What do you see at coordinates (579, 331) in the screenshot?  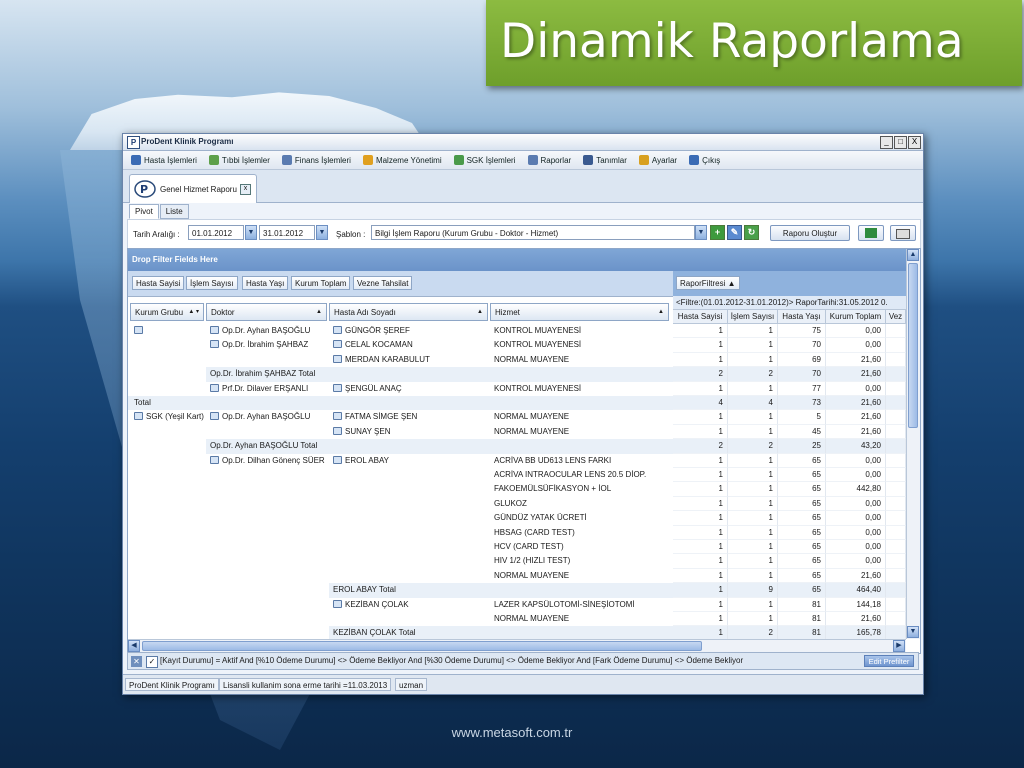 I see `hizmet-cell: KONTROL MUAYENESİ` at bounding box center [579, 331].